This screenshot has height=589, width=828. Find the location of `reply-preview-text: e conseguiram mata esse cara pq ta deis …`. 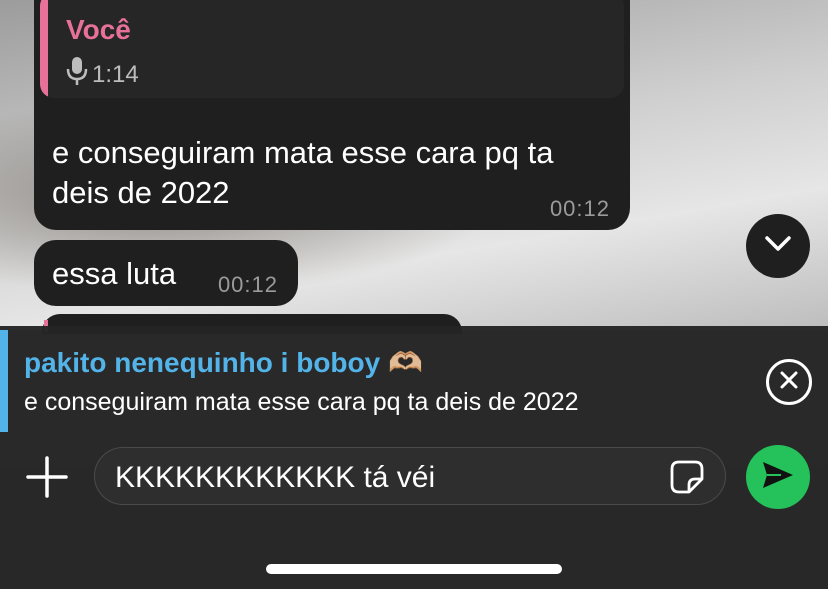

reply-preview-text: e conseguiram mata esse cara pq ta deis … is located at coordinates (301, 402).